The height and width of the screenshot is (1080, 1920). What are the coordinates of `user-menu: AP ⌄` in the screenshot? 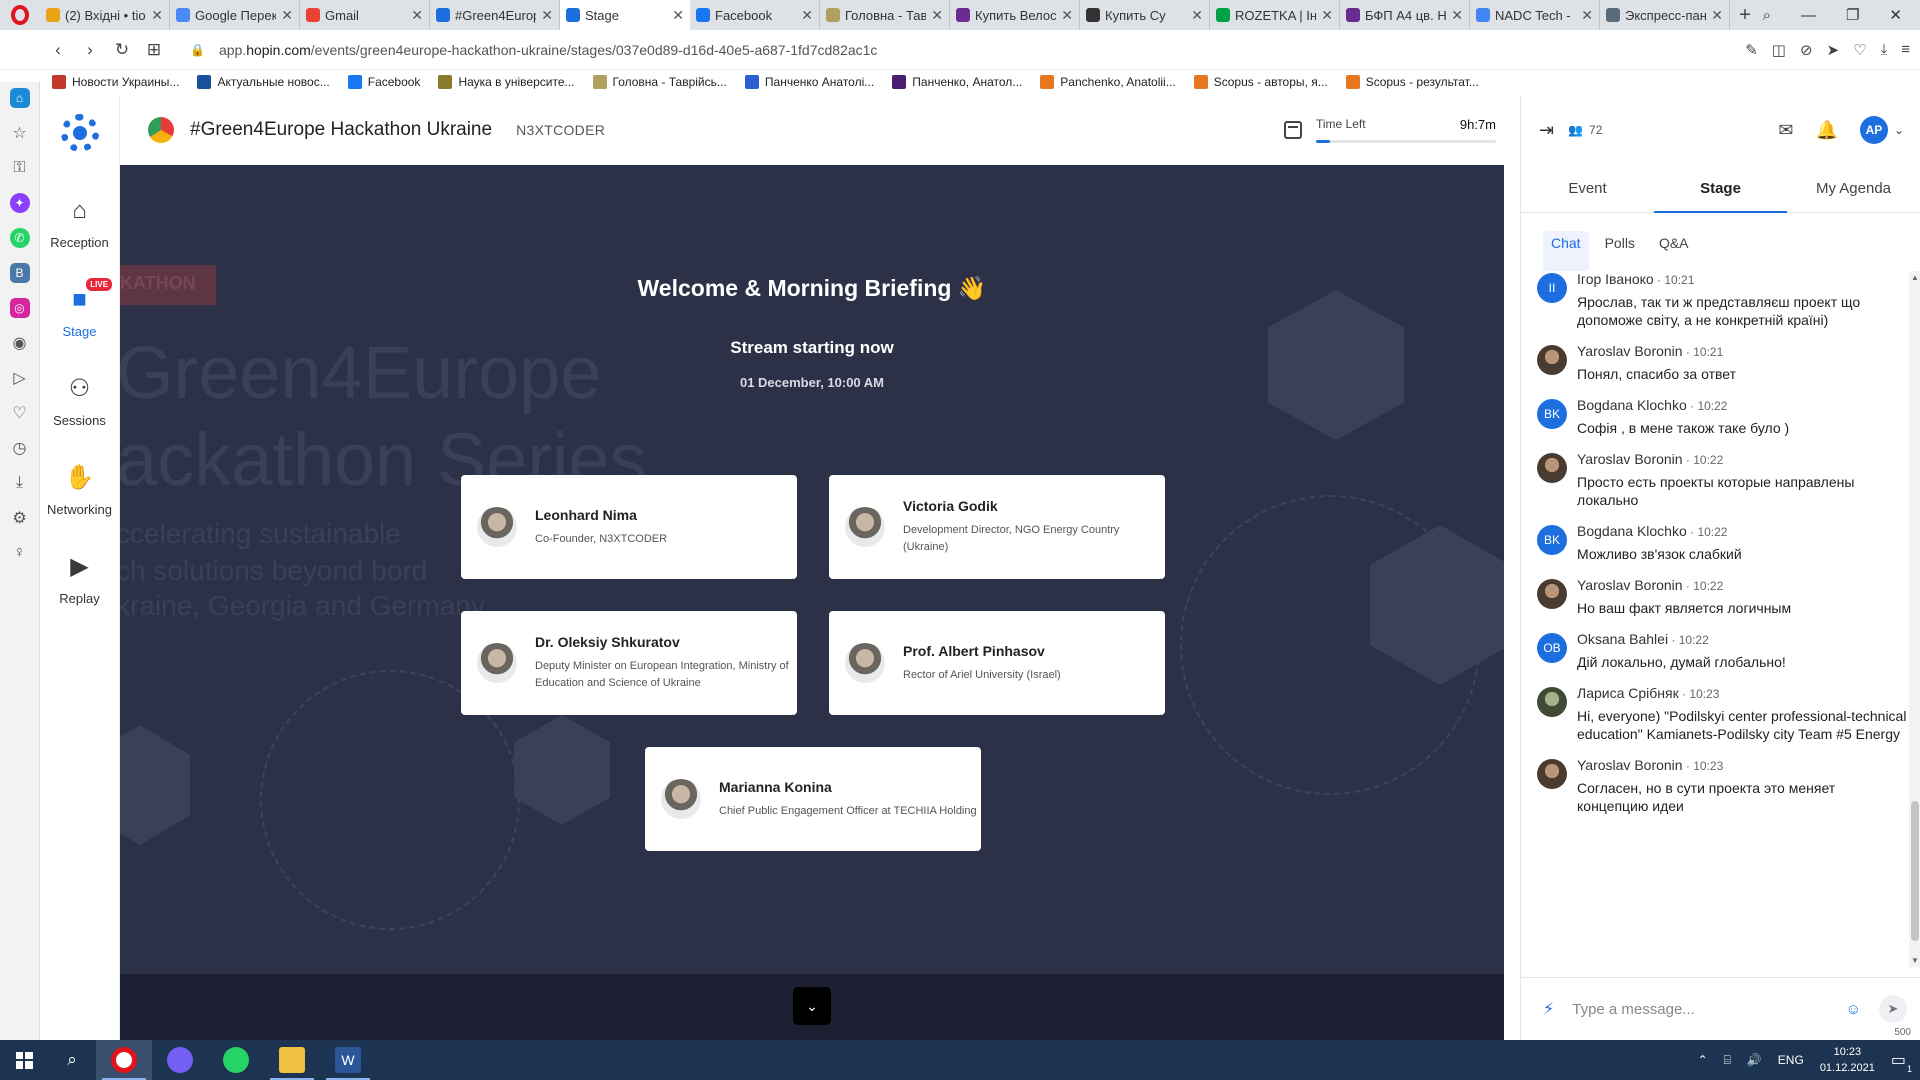 It's located at (1881, 130).